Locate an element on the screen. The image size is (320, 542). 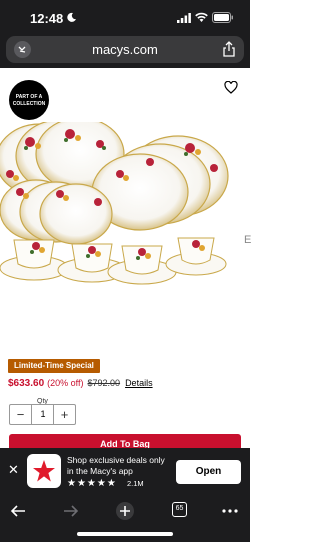
qty-value: 1 is located at coordinates (43, 414).